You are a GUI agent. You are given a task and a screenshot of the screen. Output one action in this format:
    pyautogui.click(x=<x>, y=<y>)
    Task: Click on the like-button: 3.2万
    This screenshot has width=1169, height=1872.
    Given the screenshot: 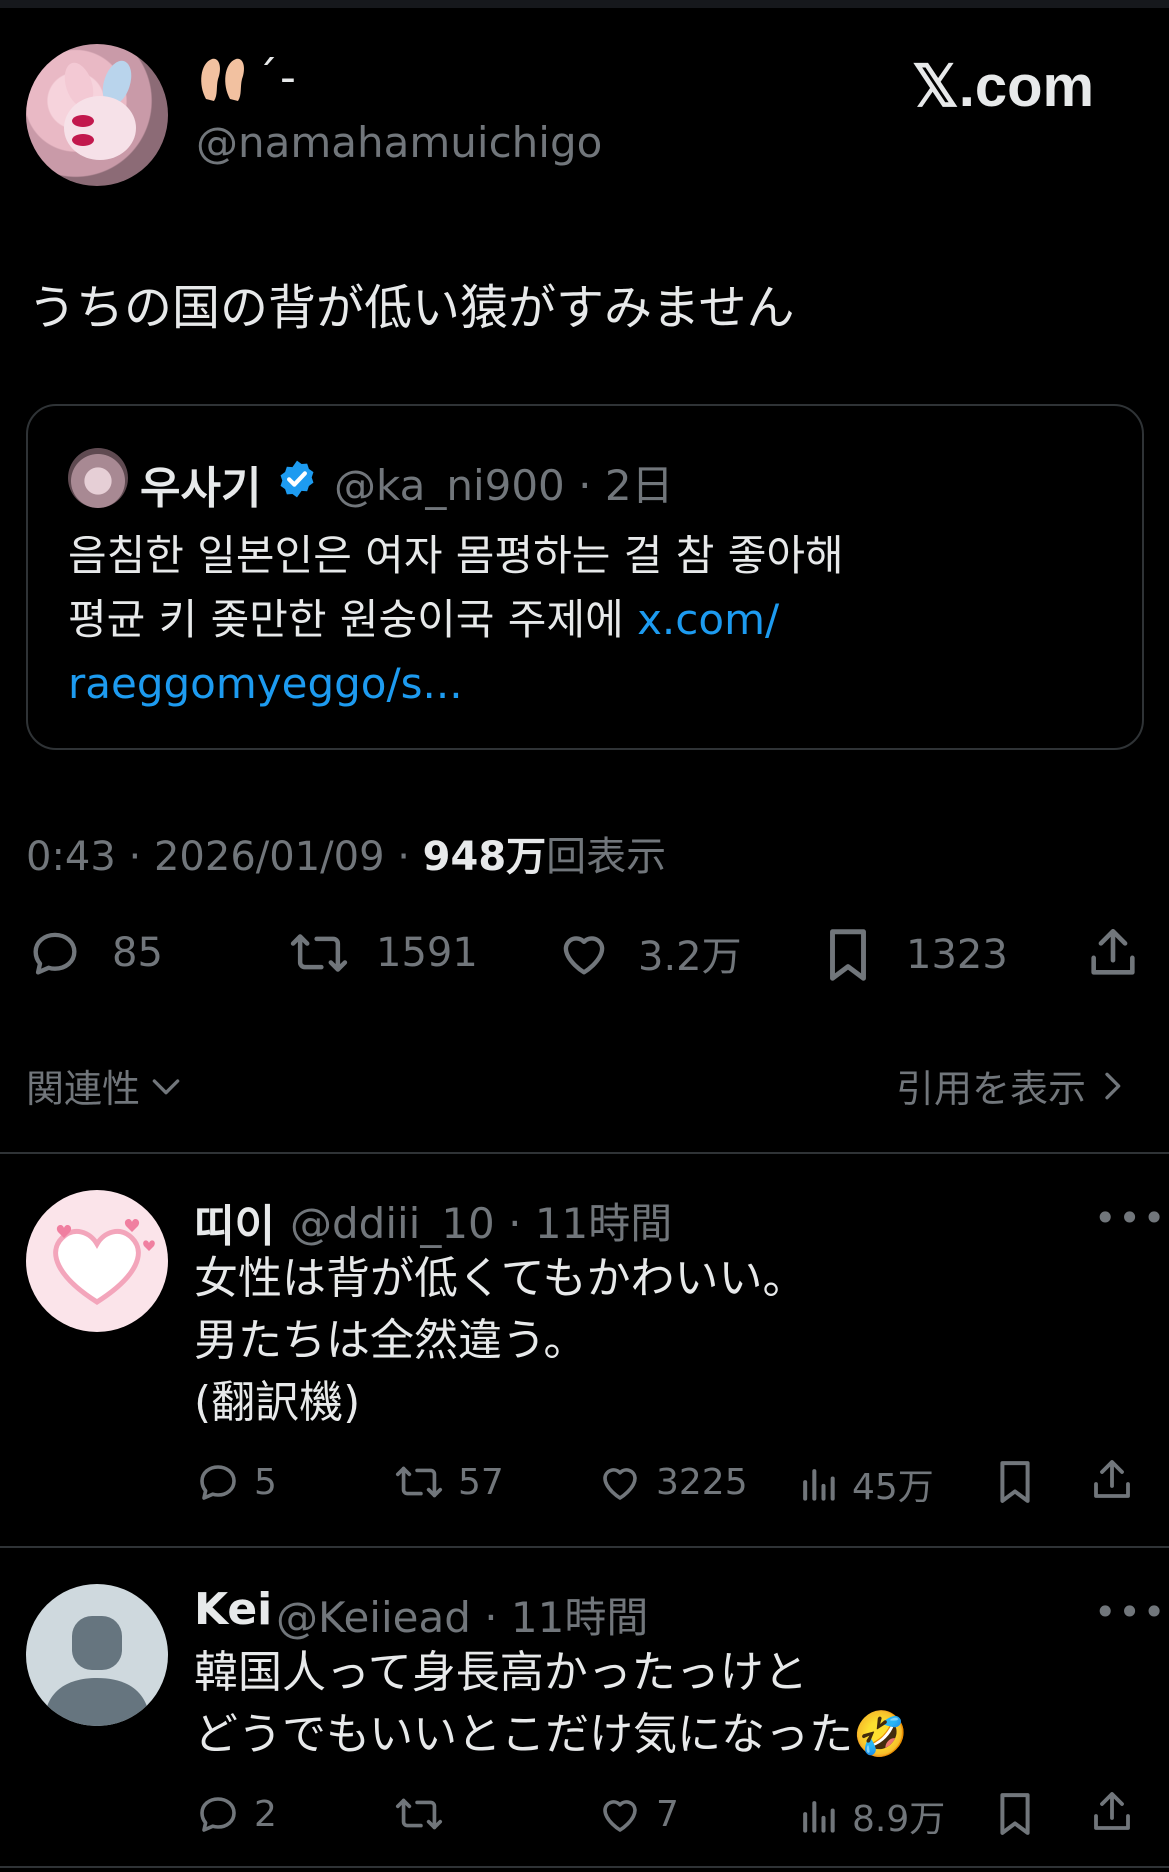 What is the action you would take?
    pyautogui.click(x=648, y=953)
    